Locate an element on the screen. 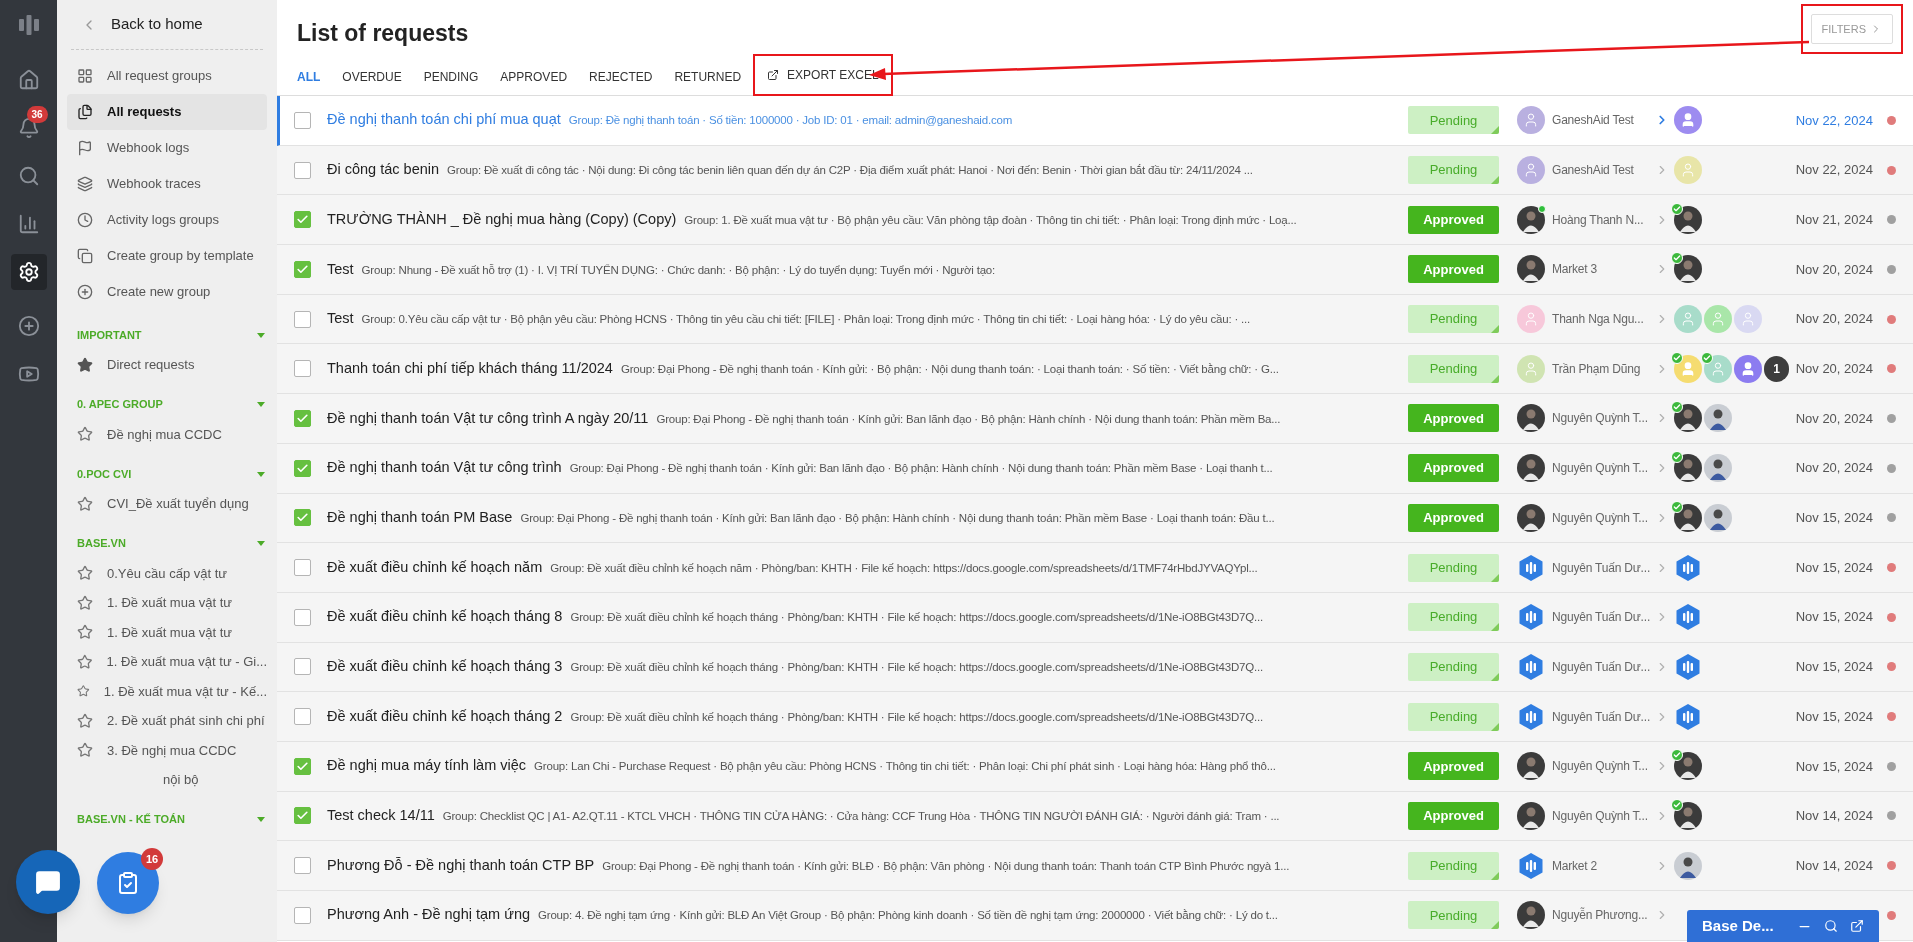  request-title: Đề xuất điều chỉnh kế hoạch tháng 8 is located at coordinates (445, 617).